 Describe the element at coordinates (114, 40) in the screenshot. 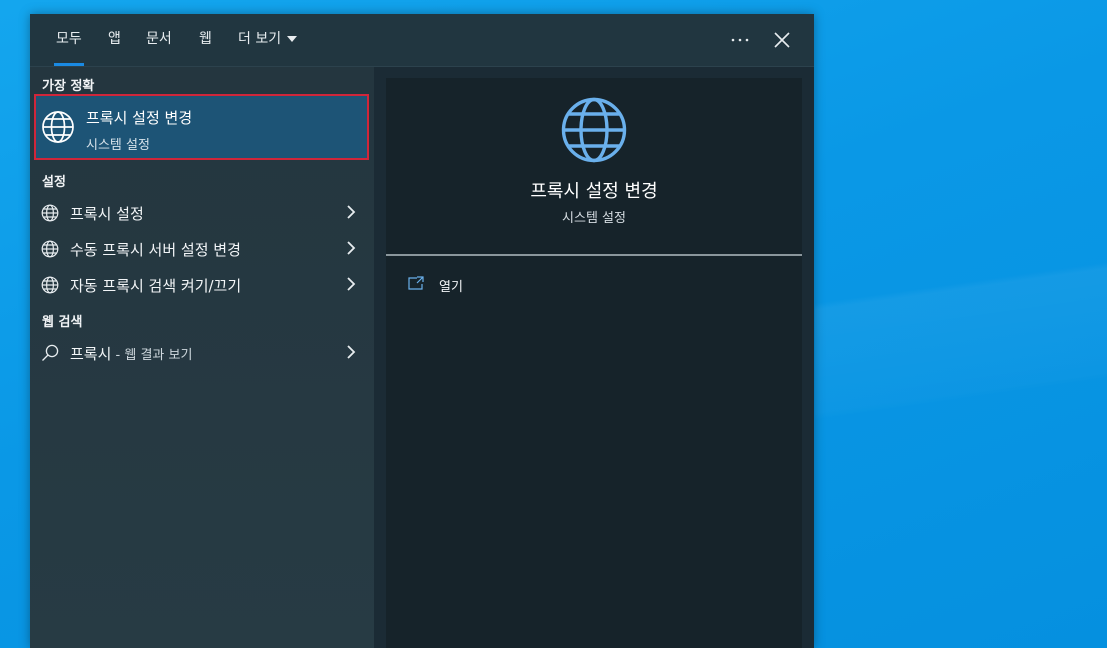

I see `tab-apps: 앱` at that location.